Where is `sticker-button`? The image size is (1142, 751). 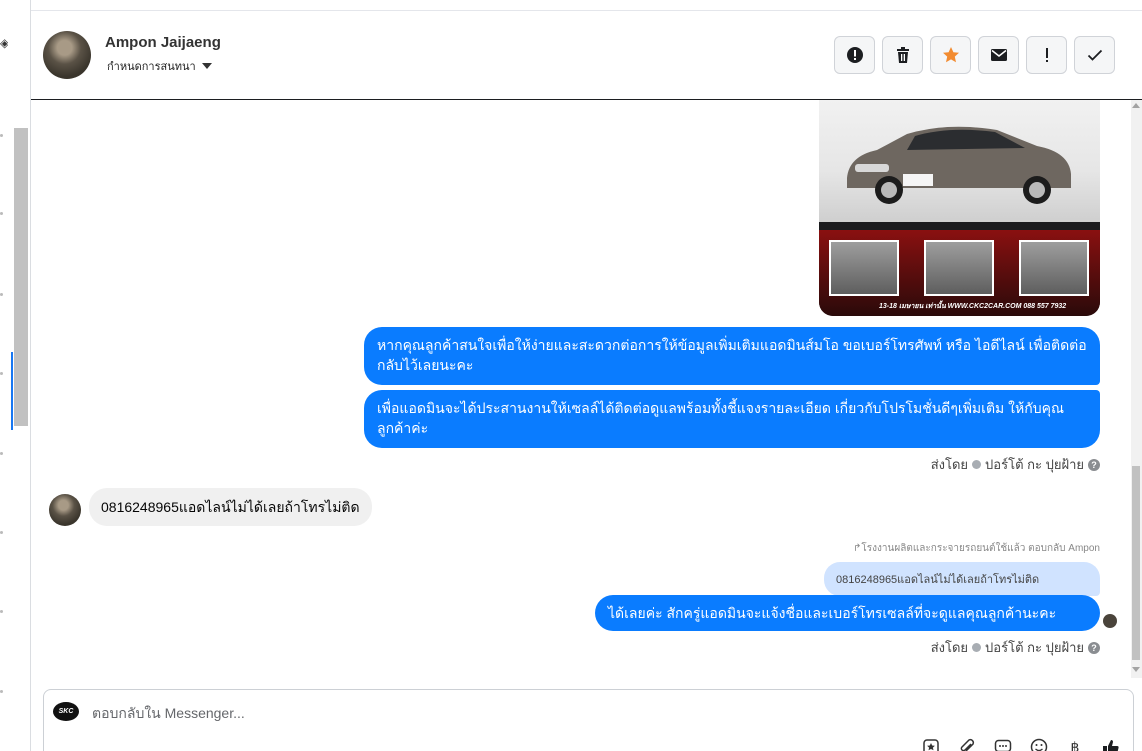 sticker-button is located at coordinates (931, 744).